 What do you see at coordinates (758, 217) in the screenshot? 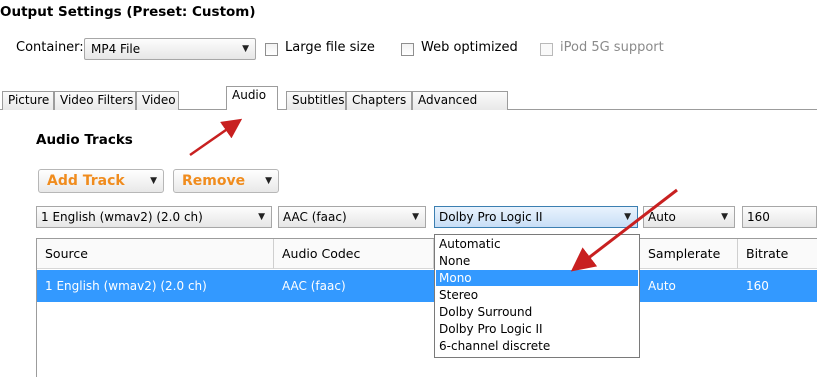
I see `bitrate-select-value: 160` at bounding box center [758, 217].